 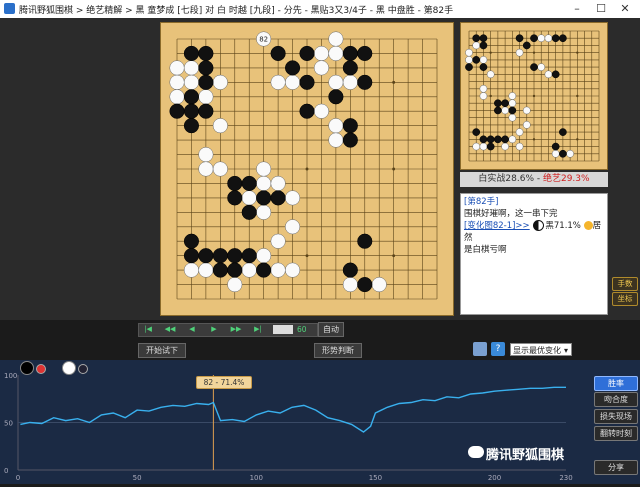 What do you see at coordinates (497, 226) in the screenshot?
I see `variation-link: [变化图82-1]>>` at bounding box center [497, 226].